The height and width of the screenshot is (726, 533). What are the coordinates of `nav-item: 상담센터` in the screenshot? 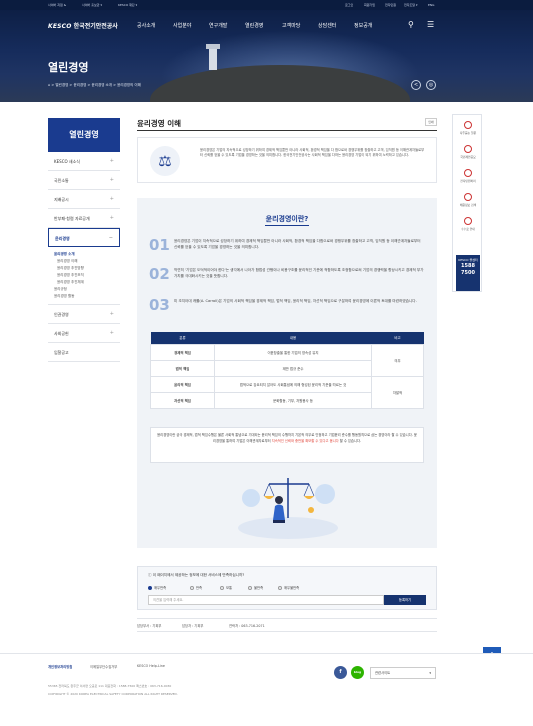 It's located at (327, 25).